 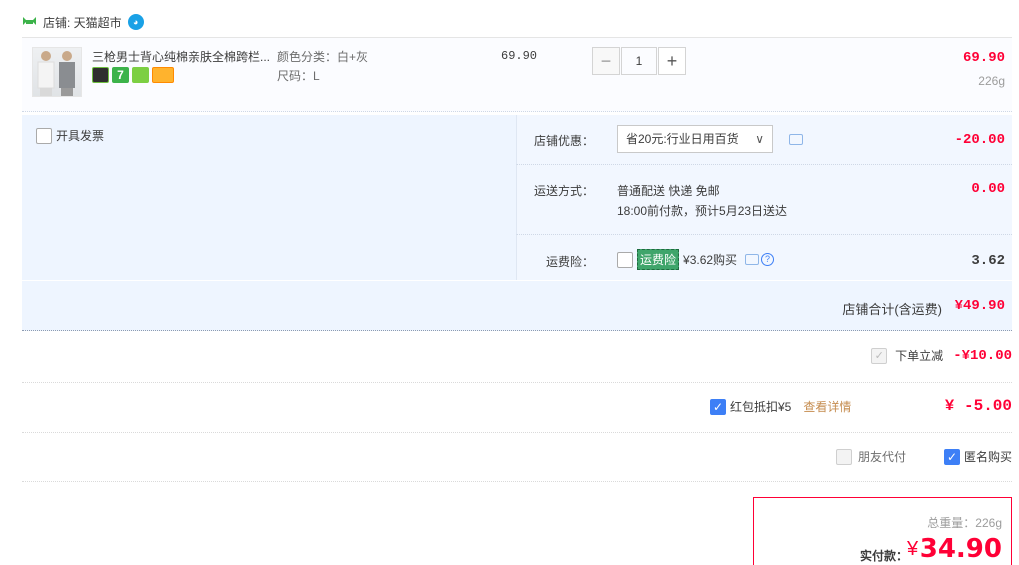 I want to click on insurance-label: 运费险：, so click(x=569, y=262).